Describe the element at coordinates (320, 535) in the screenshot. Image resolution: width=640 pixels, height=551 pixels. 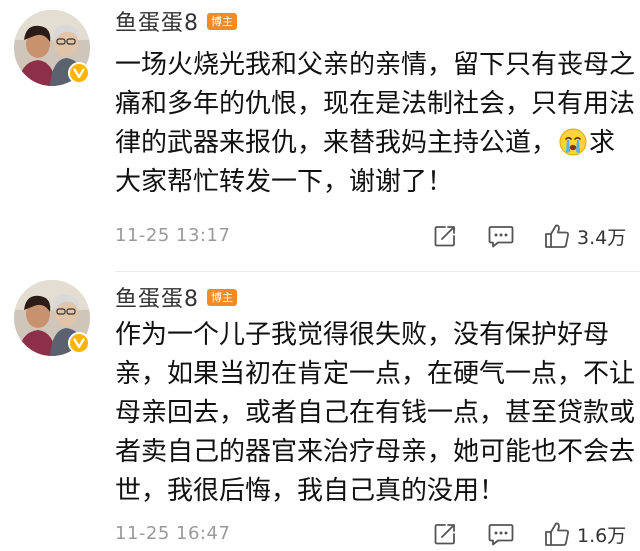
I see `comment-meta: 11-25 16:47 1.6万` at that location.